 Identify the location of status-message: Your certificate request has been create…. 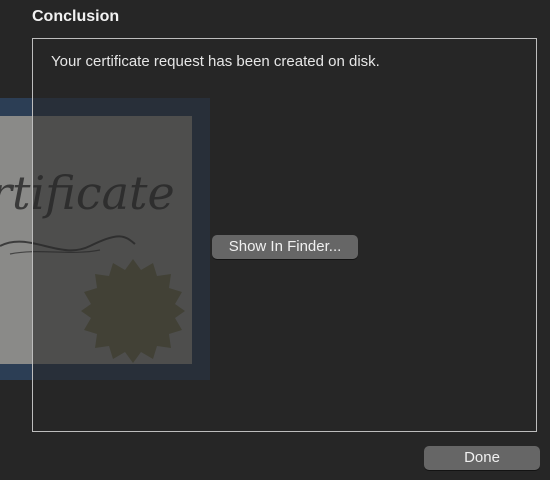
(215, 61).